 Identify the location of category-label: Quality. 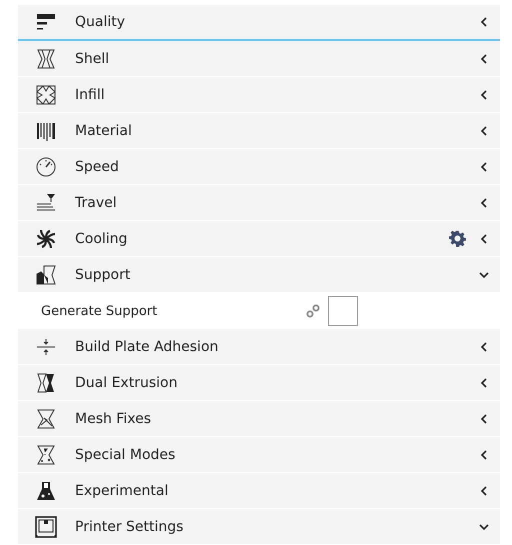
(100, 22).